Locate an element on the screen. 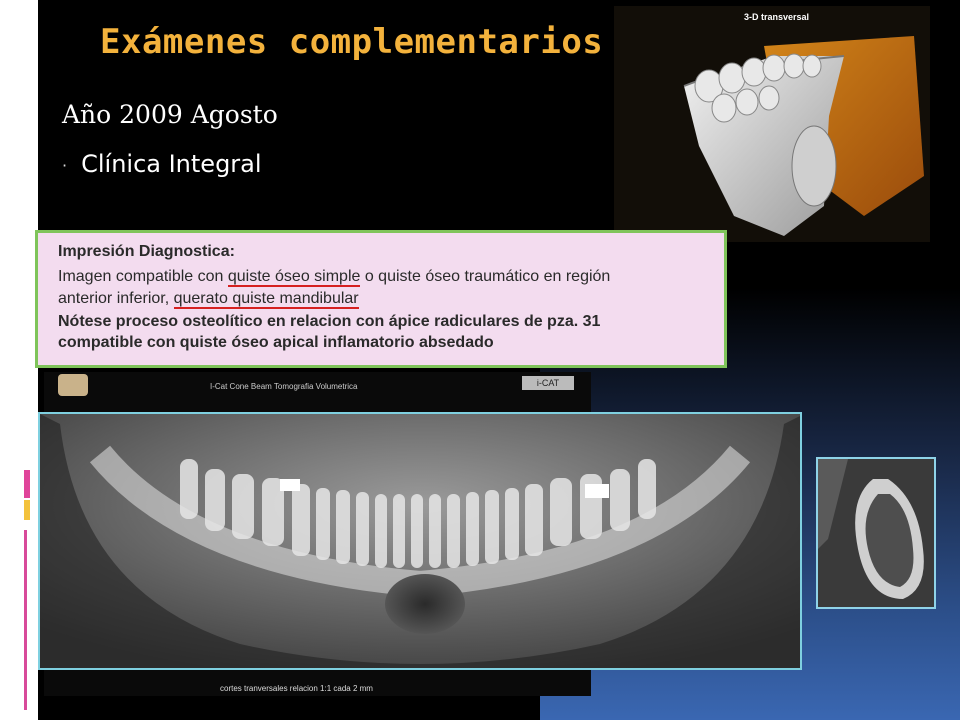 The image size is (960, 720). slide-title: Exámenes complementarios is located at coordinates (352, 42).